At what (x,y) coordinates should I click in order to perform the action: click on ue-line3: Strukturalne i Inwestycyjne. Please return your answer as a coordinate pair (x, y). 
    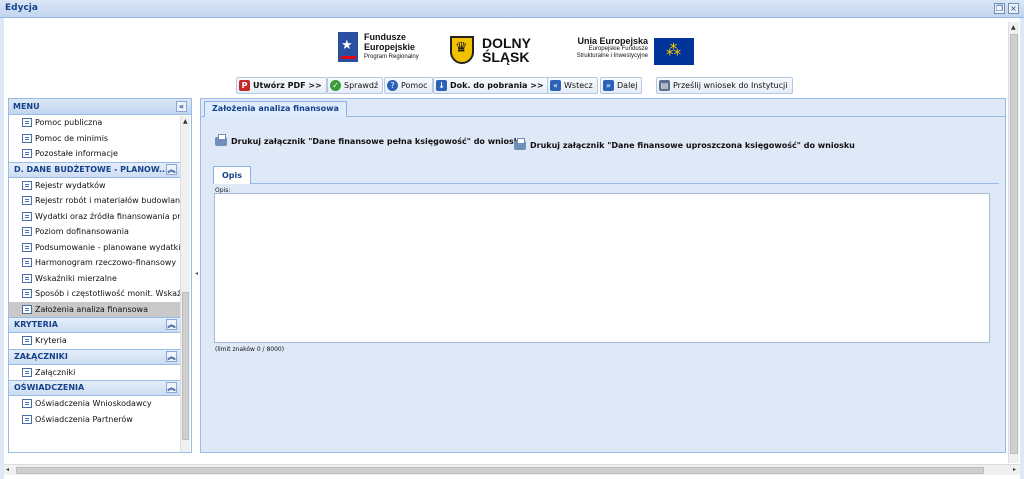
    Looking at the image, I should click on (612, 56).